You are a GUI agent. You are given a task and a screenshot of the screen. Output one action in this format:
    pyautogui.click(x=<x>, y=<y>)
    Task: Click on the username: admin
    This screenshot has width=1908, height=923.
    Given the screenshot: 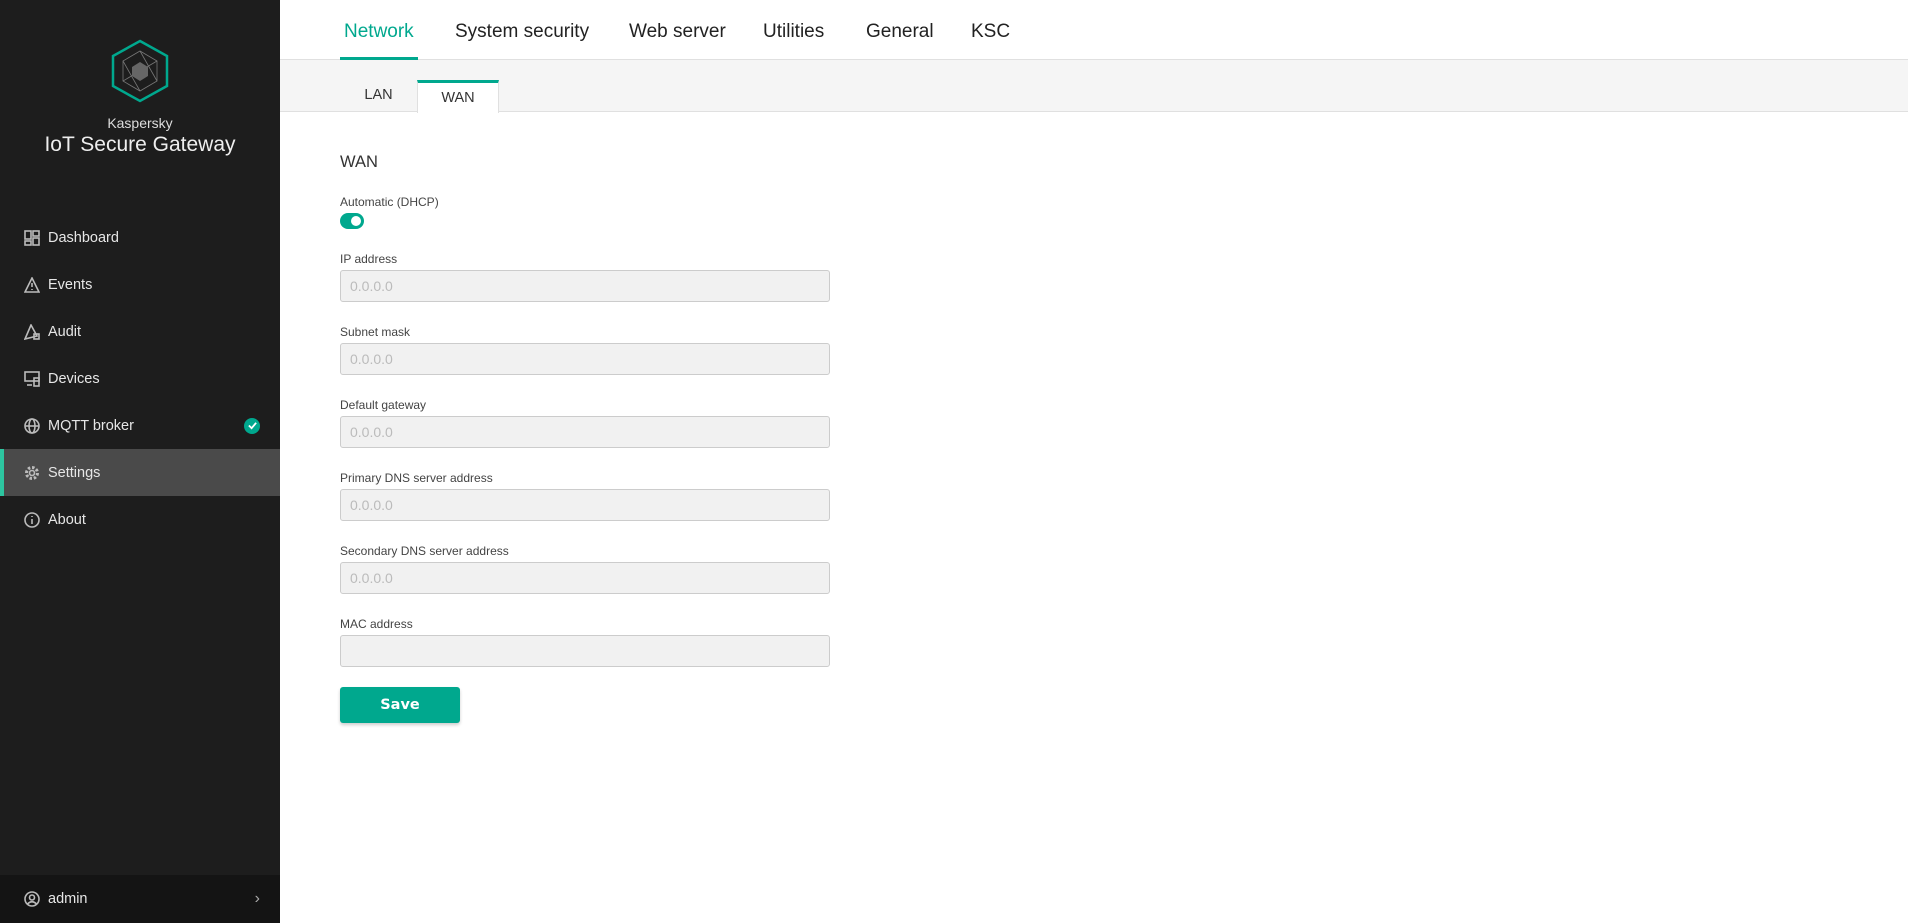 What is the action you would take?
    pyautogui.click(x=68, y=899)
    